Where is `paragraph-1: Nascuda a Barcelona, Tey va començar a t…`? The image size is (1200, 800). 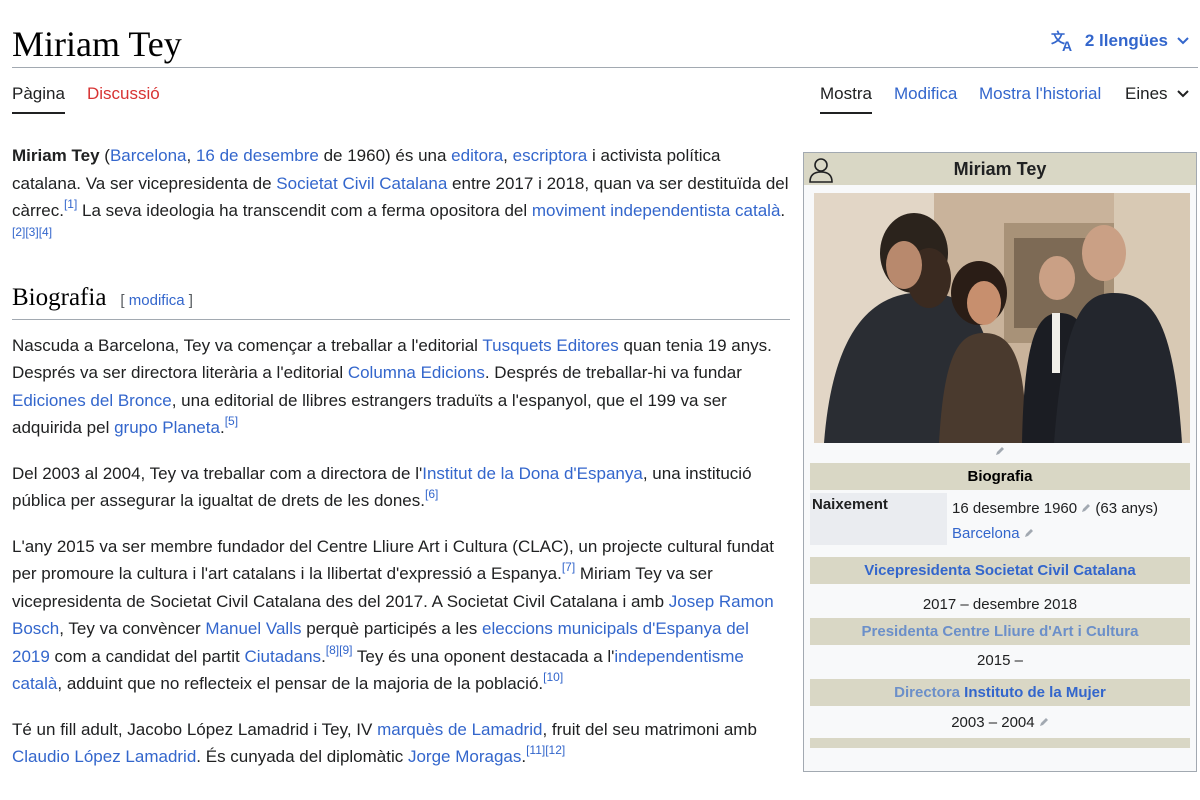 paragraph-1: Nascuda a Barcelona, Tey va començar a t… is located at coordinates (392, 386).